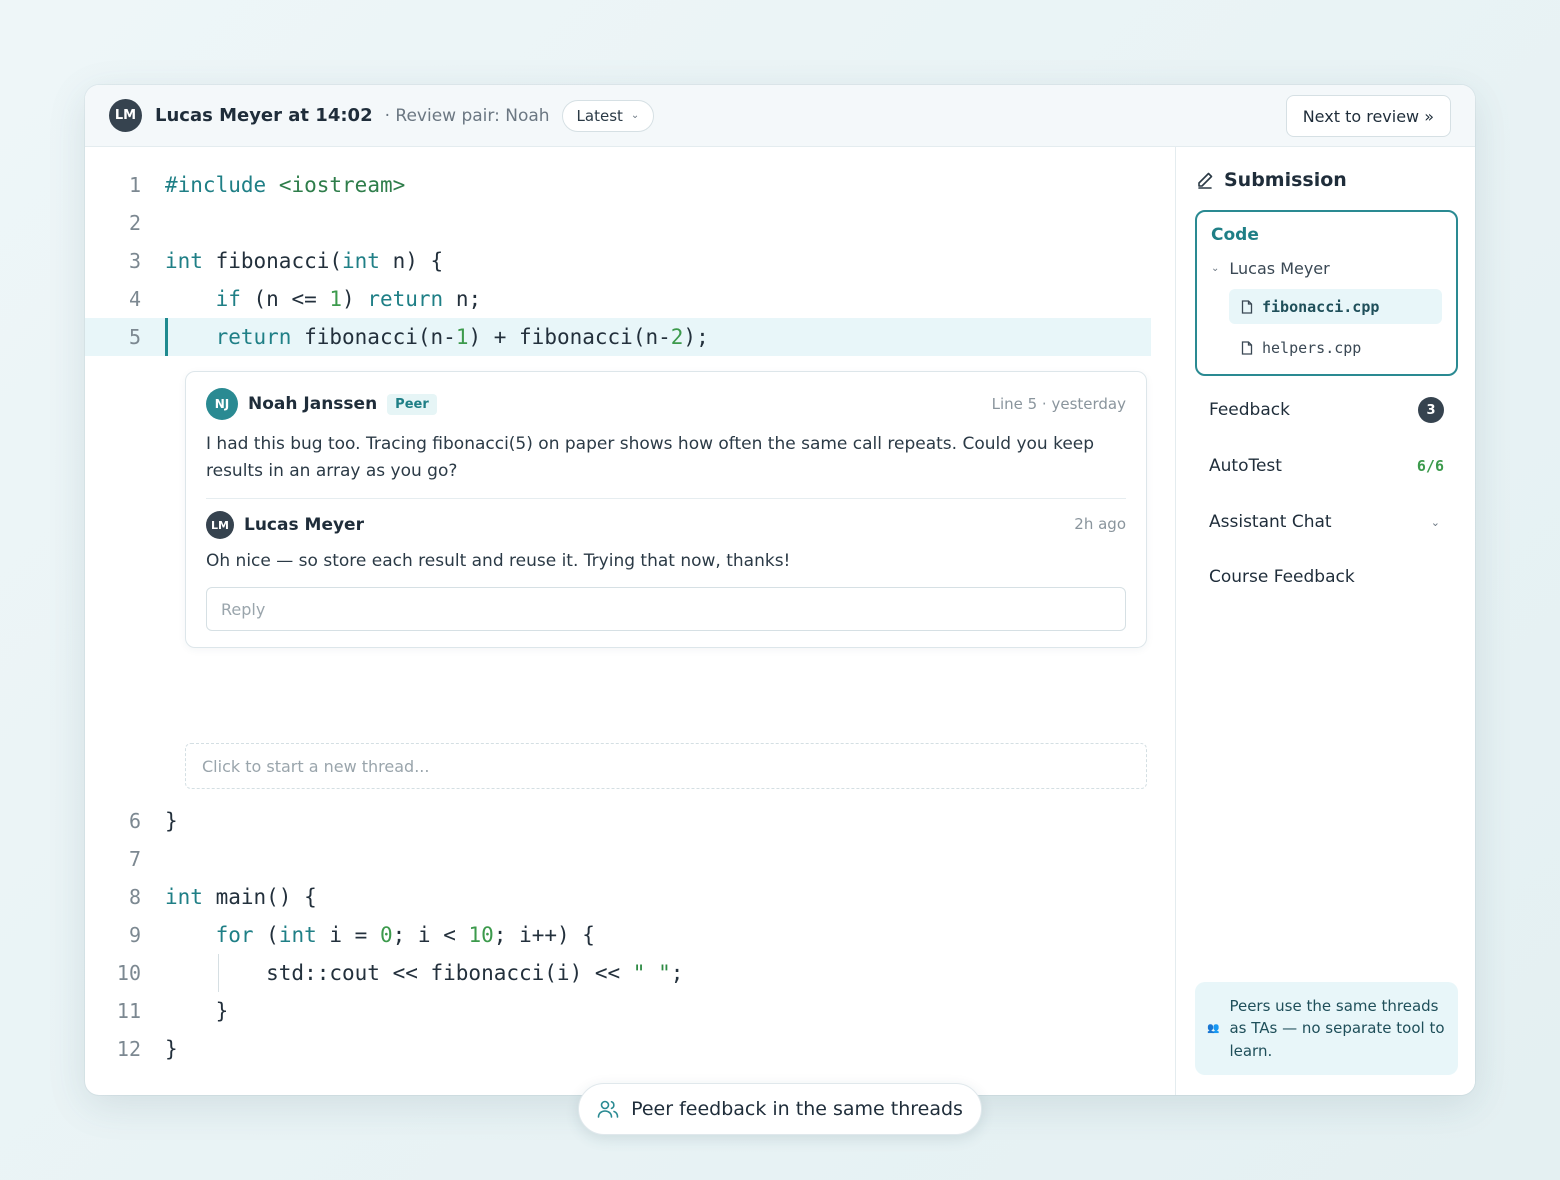 This screenshot has width=1560, height=1180. What do you see at coordinates (304, 261) in the screenshot?
I see `code-text: int fibonacci(int n) {` at bounding box center [304, 261].